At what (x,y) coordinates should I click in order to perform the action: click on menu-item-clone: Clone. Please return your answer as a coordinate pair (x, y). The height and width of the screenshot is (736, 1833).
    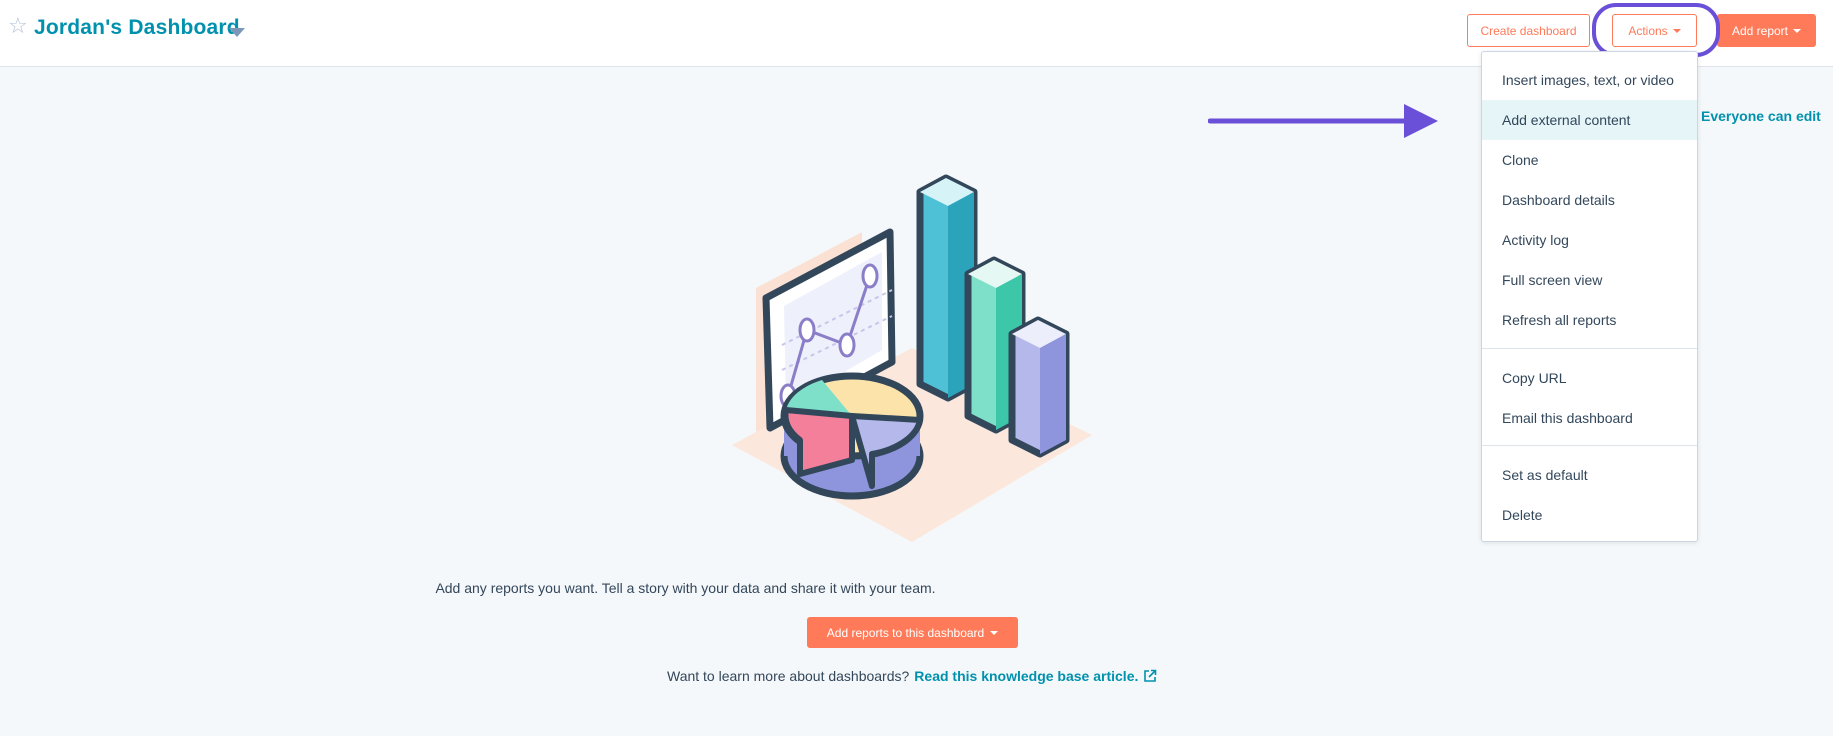
    Looking at the image, I should click on (1589, 160).